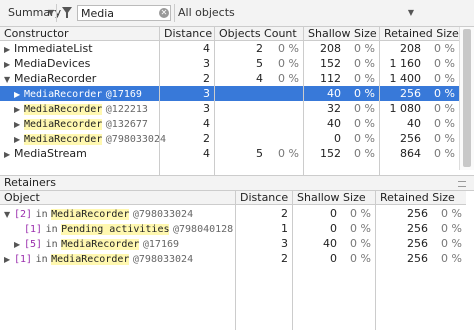 This screenshot has width=474, height=330. What do you see at coordinates (405, 63) in the screenshot?
I see `retained-size-cell-value: 1 160` at bounding box center [405, 63].